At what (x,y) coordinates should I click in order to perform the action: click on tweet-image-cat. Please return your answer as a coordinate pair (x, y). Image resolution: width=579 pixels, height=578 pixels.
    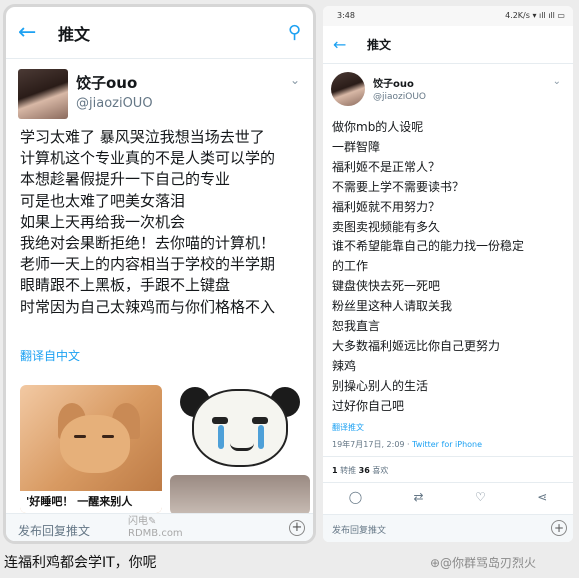
    Looking at the image, I should click on (240, 495).